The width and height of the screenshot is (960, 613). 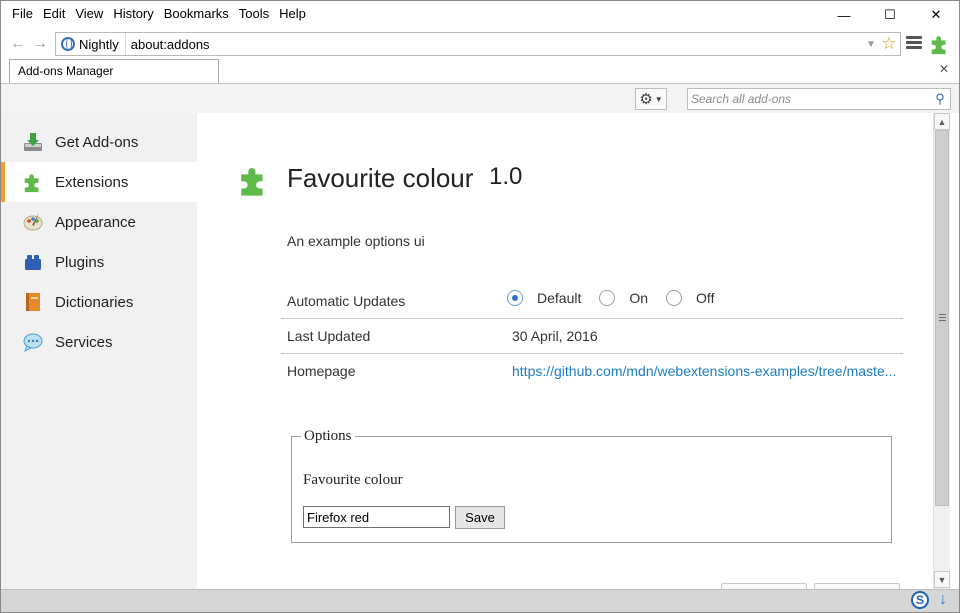 What do you see at coordinates (54, 13) in the screenshot?
I see `menu-edit: Edit` at bounding box center [54, 13].